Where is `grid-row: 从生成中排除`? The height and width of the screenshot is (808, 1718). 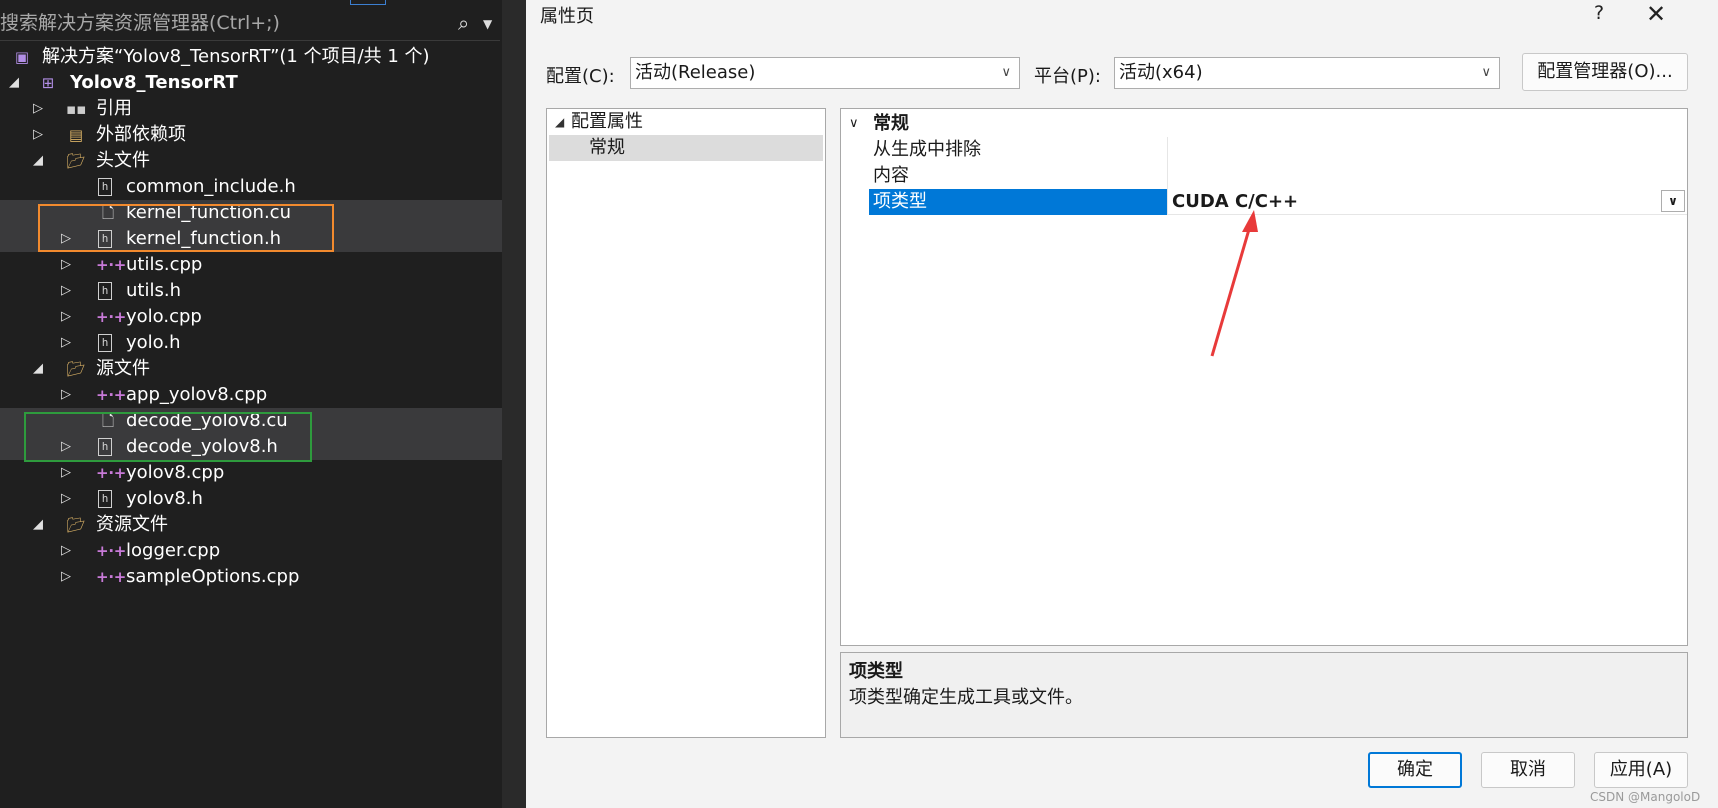
grid-row: 从生成中排除 is located at coordinates (1264, 150).